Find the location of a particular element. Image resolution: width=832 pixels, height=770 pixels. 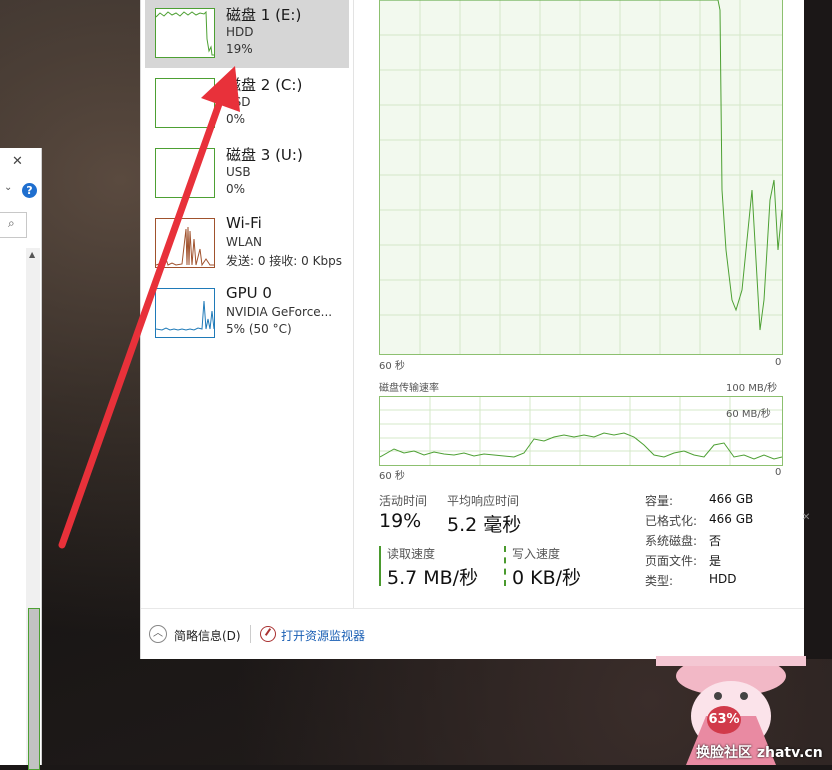

device-name: 磁盘 3 (U:) is located at coordinates (264, 155).